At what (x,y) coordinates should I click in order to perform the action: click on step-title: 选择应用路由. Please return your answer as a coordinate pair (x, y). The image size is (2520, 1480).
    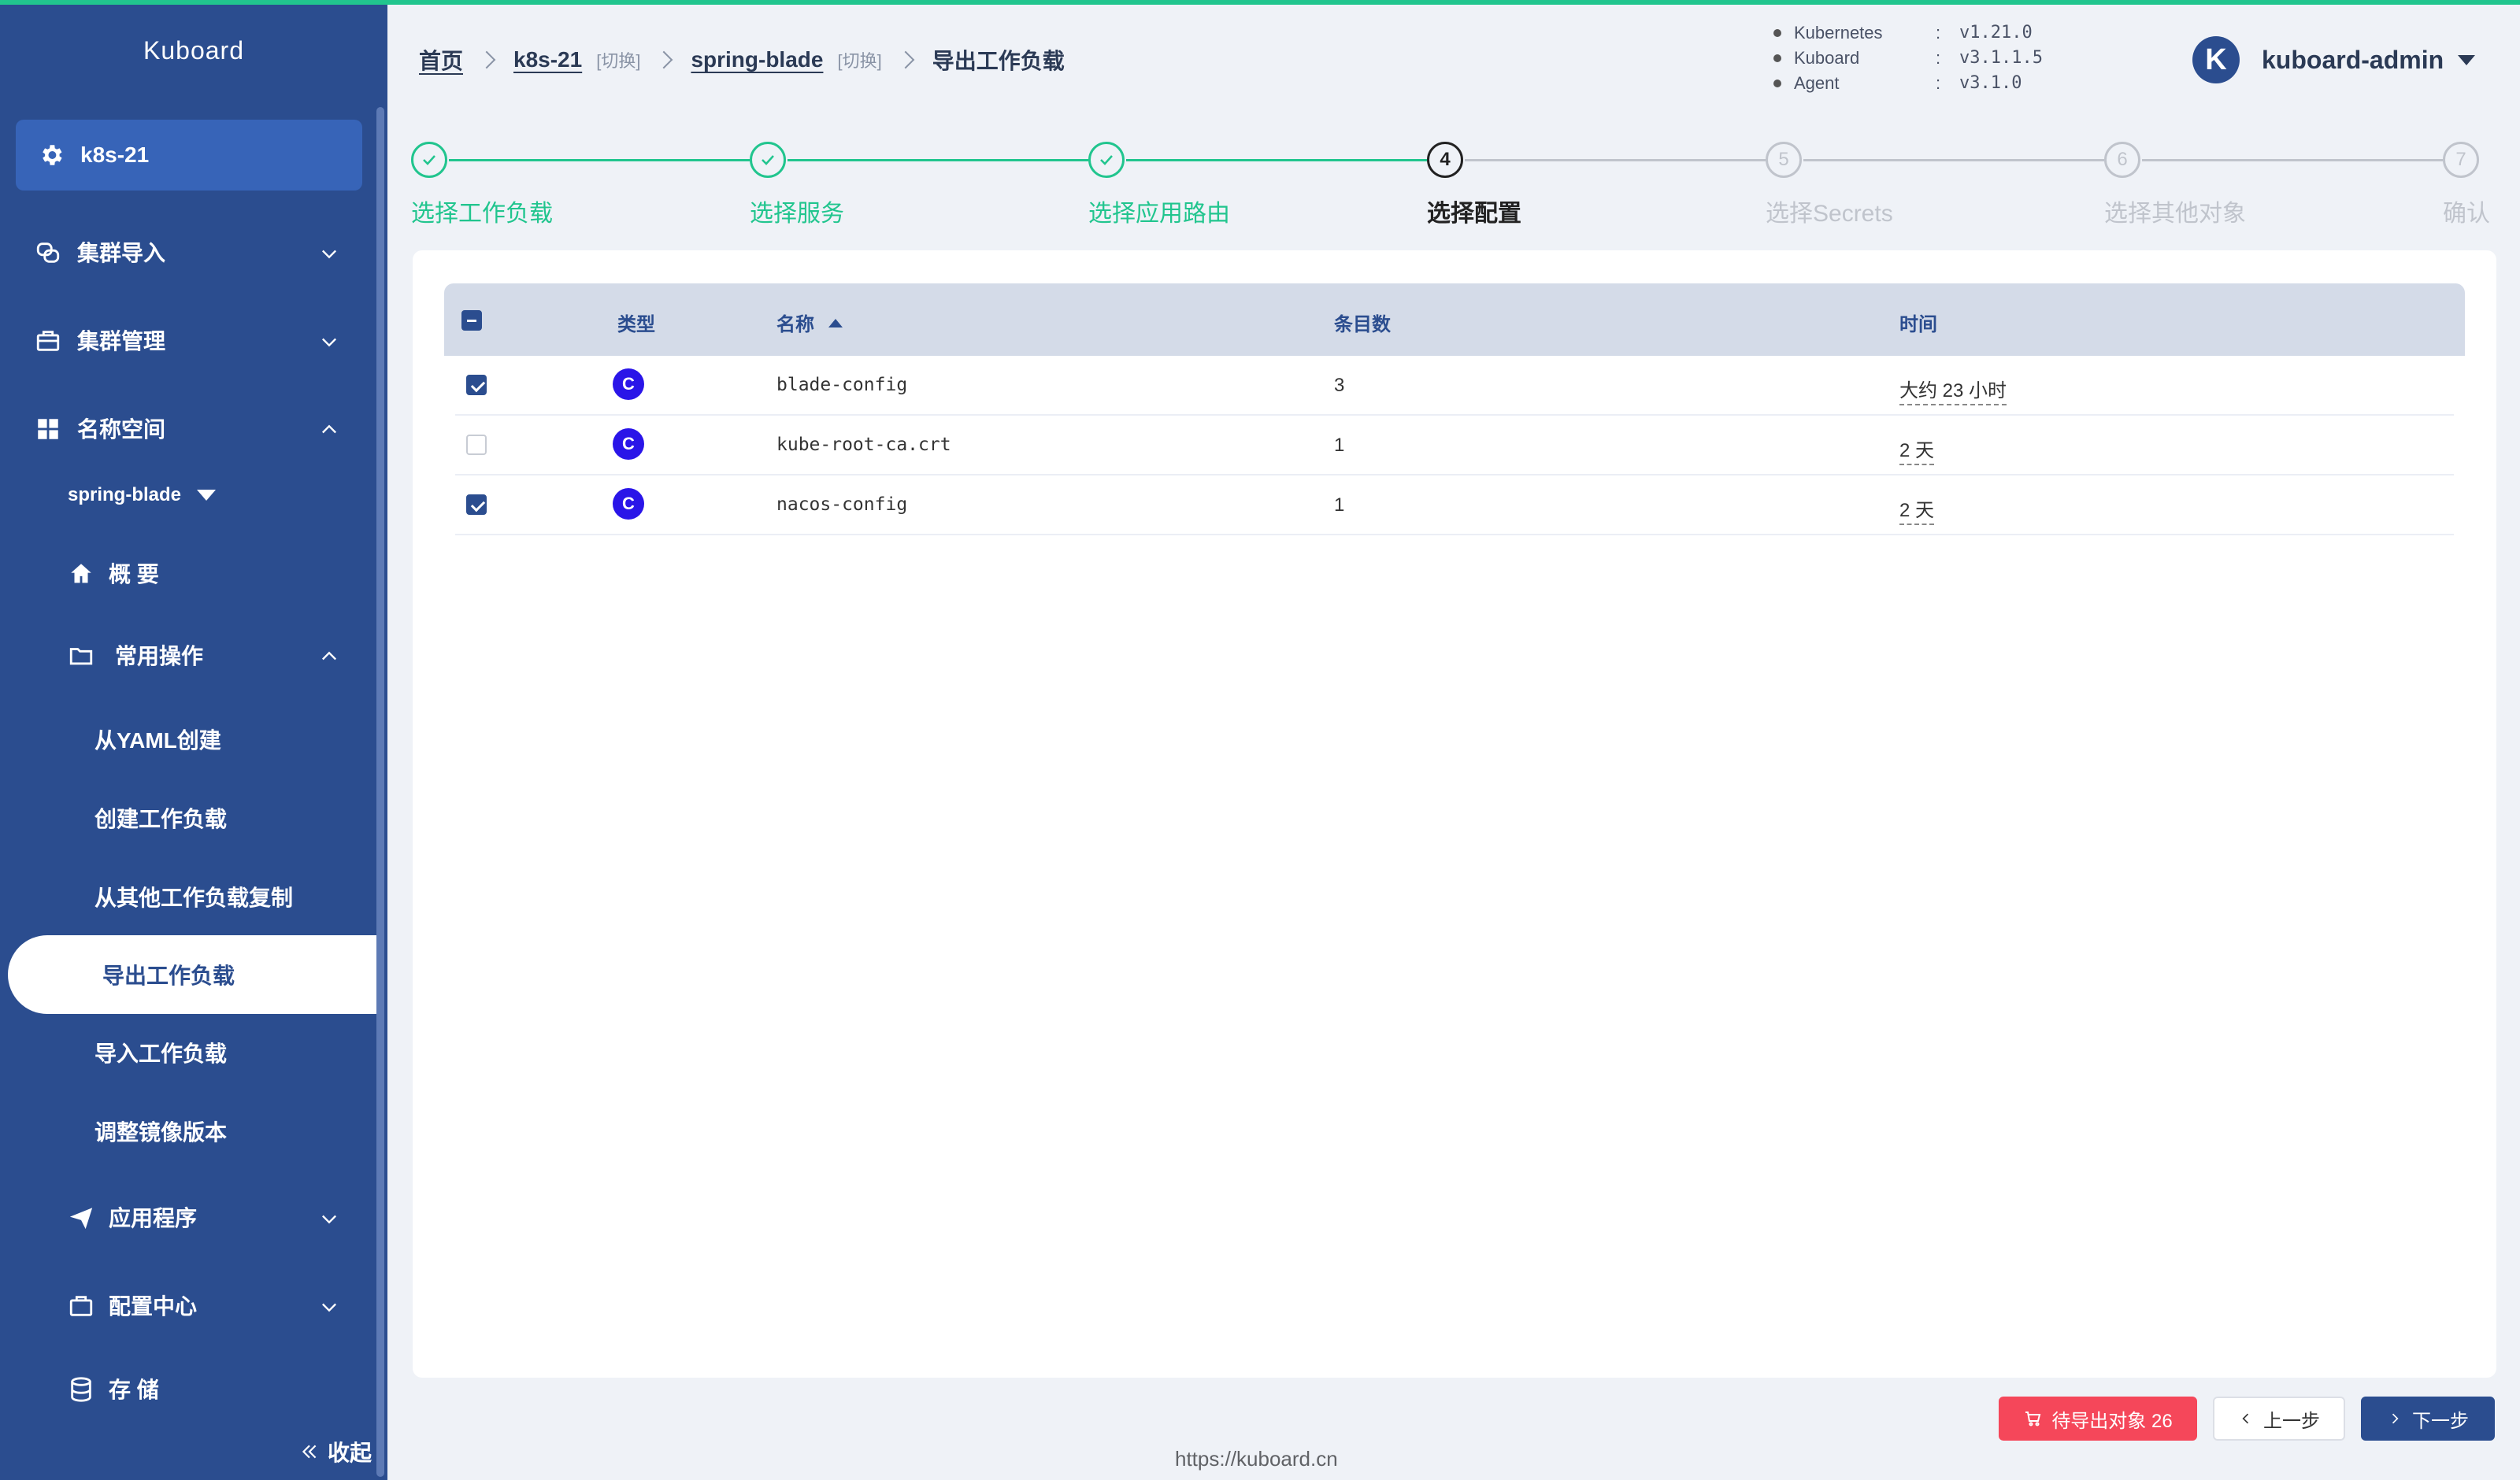
    Looking at the image, I should click on (1159, 214).